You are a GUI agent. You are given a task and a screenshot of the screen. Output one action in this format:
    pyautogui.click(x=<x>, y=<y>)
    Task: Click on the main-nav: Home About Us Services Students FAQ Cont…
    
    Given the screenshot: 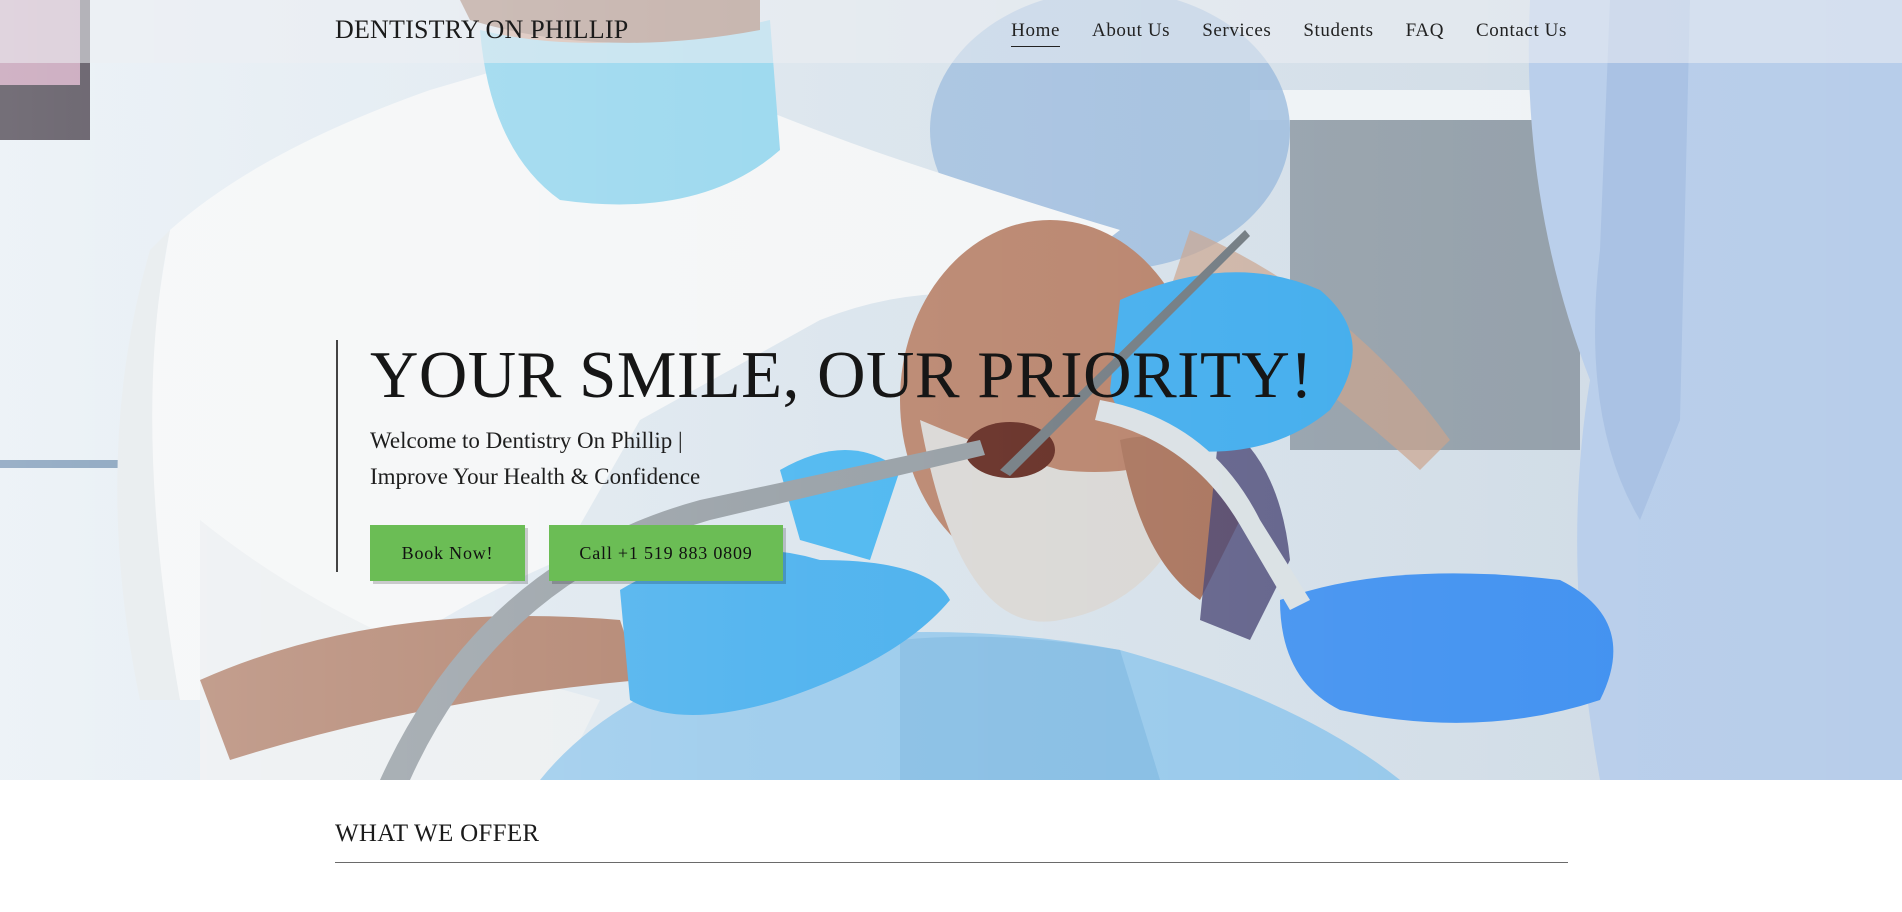 What is the action you would take?
    pyautogui.click(x=1289, y=33)
    